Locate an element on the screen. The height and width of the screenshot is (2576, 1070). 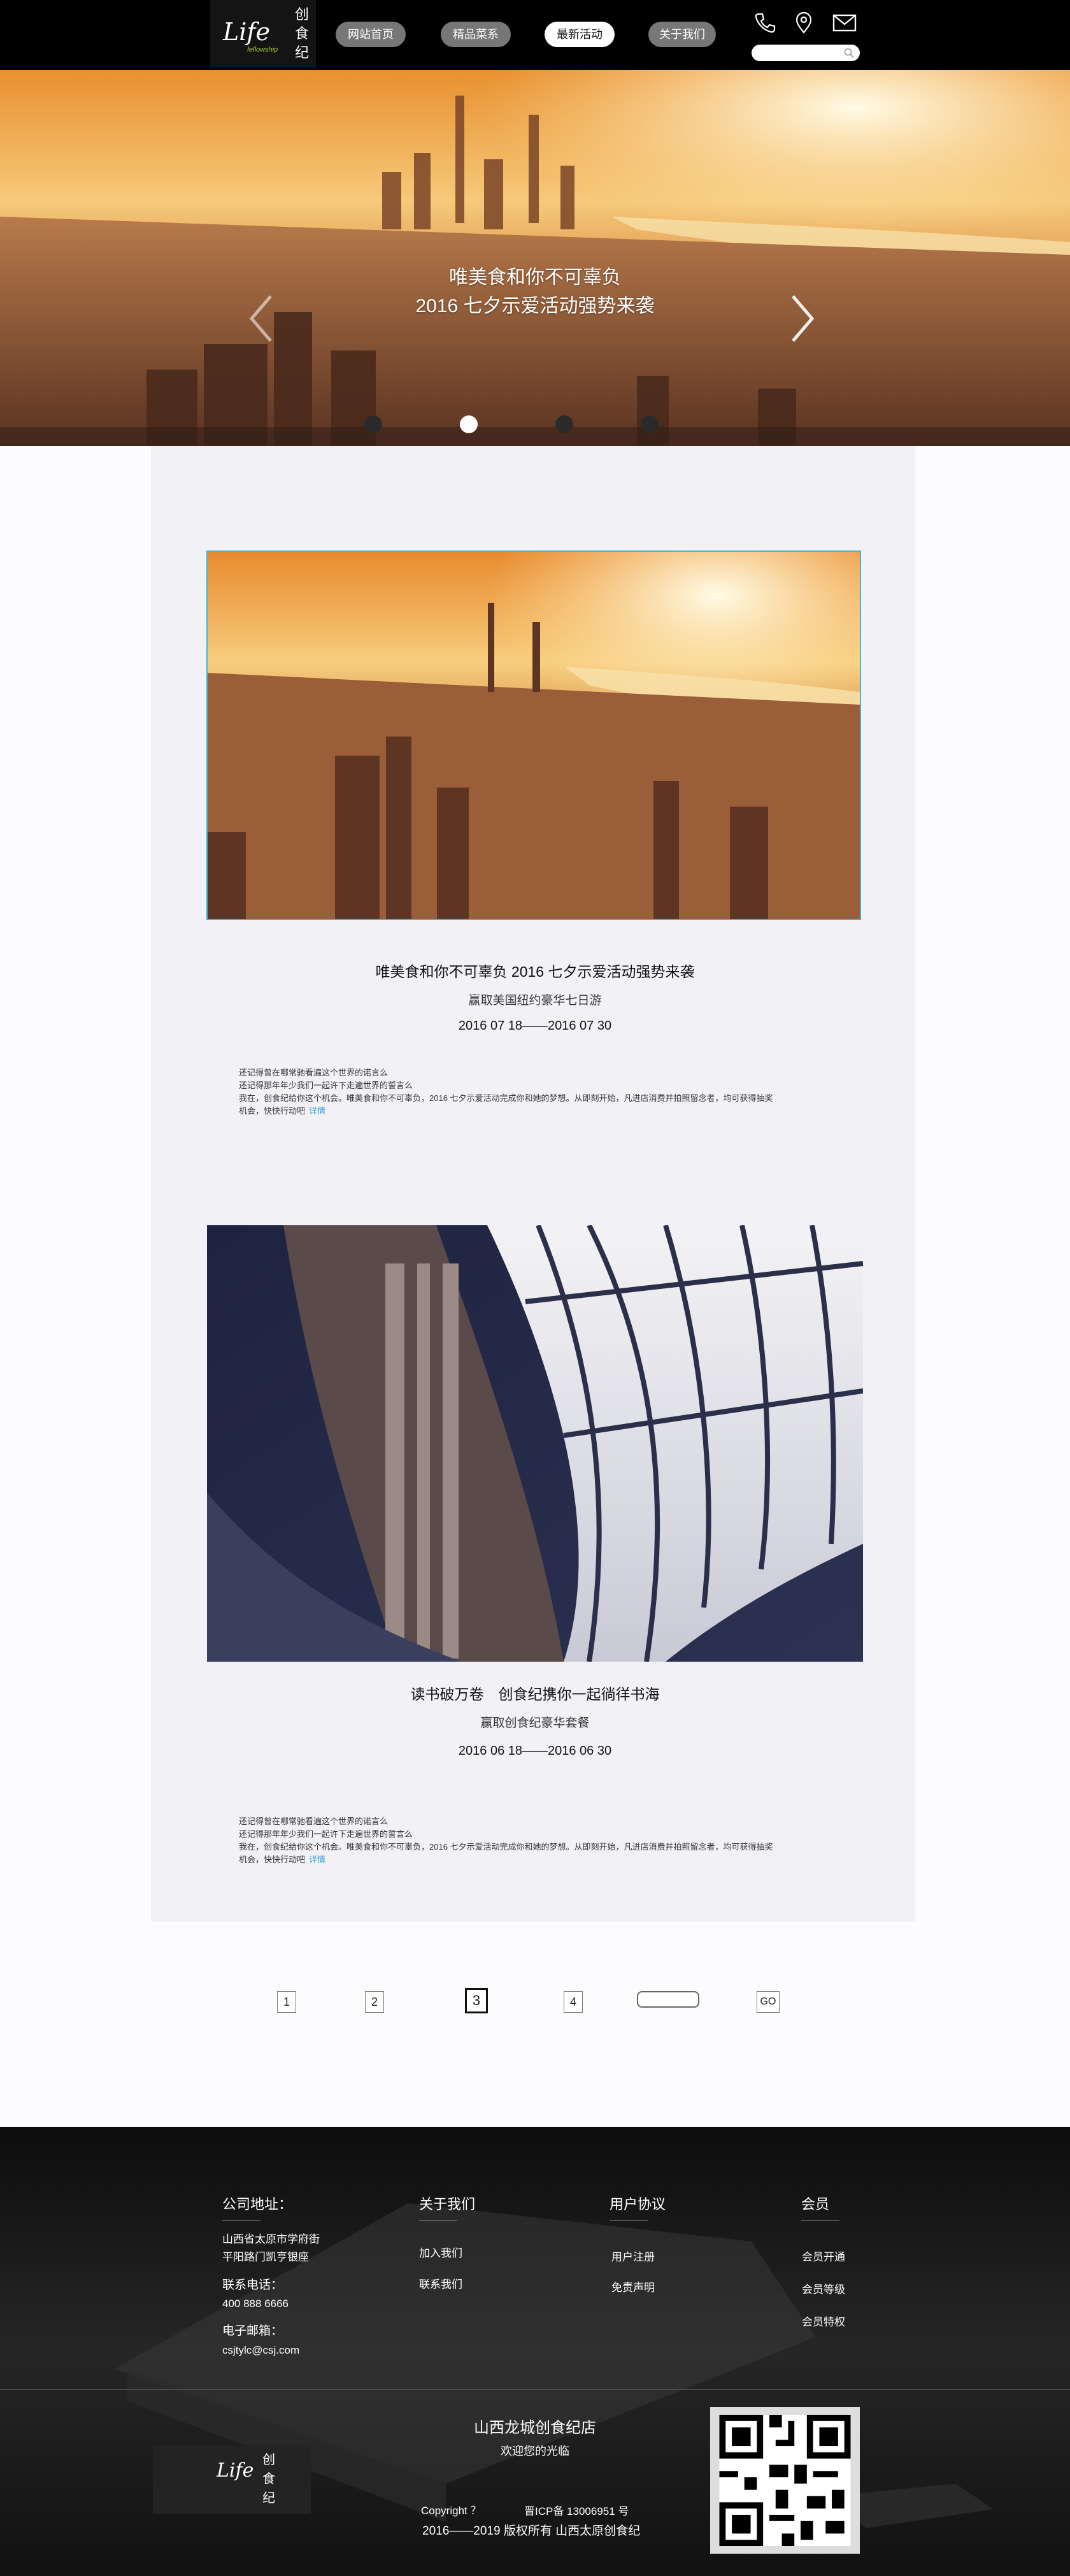
page-2-button: 2 is located at coordinates (374, 2002).